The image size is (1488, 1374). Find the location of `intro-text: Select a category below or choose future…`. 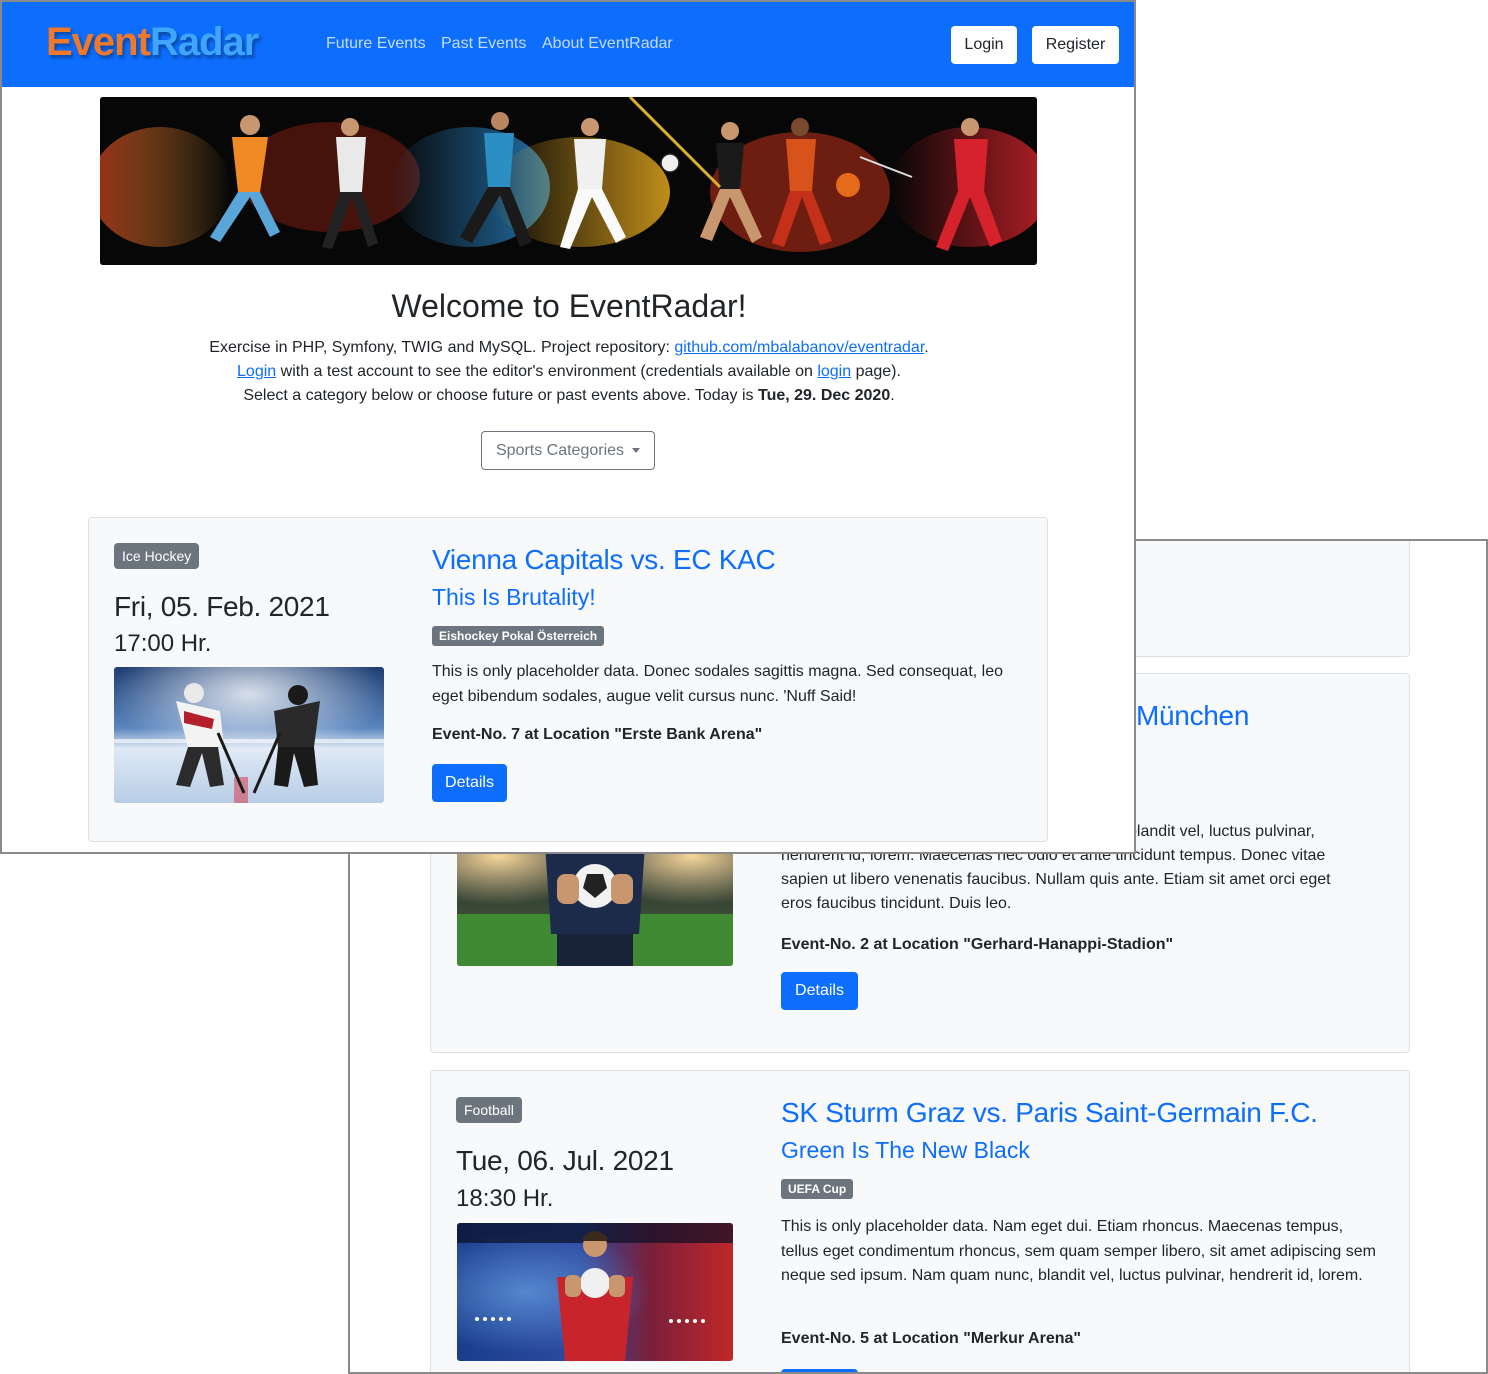

intro-text: Select a category below or choose future… is located at coordinates (500, 395).